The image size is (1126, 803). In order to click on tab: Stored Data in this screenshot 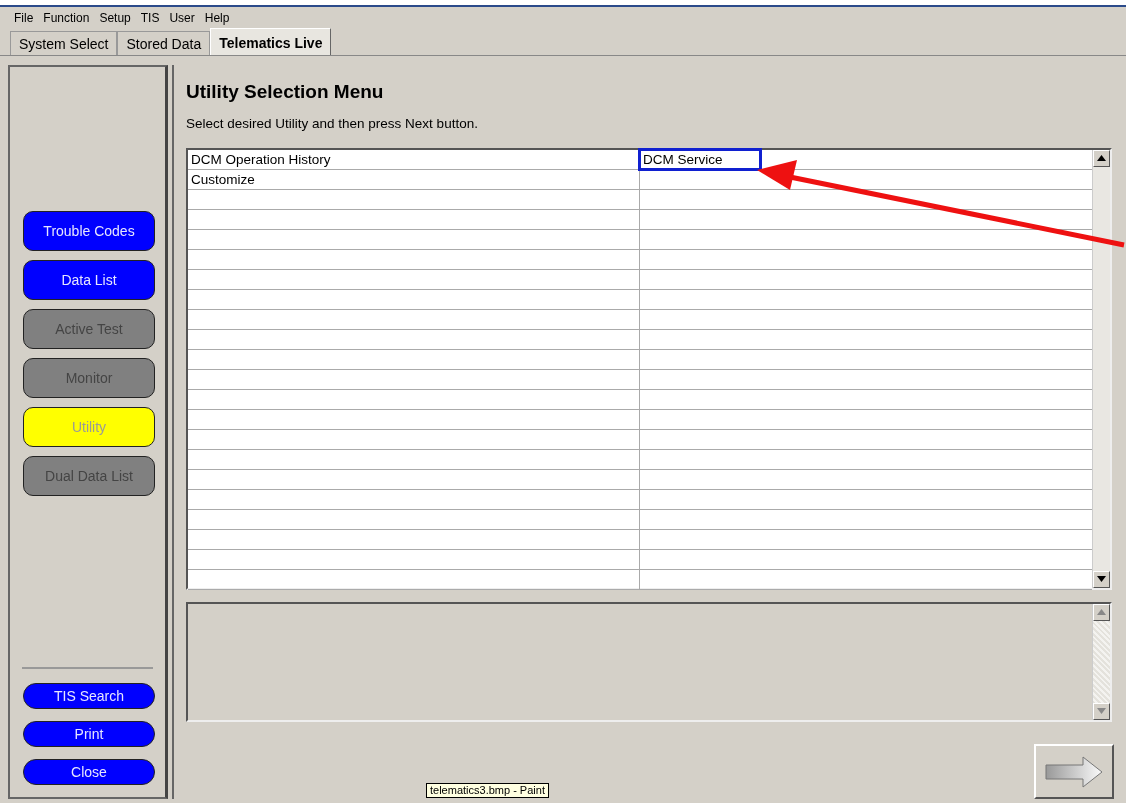, I will do `click(164, 43)`.